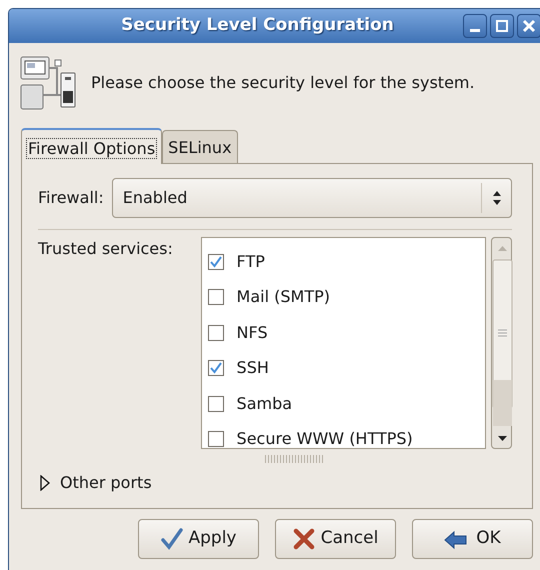 This screenshot has width=540, height=570. I want to click on minimize-icon, so click(475, 30).